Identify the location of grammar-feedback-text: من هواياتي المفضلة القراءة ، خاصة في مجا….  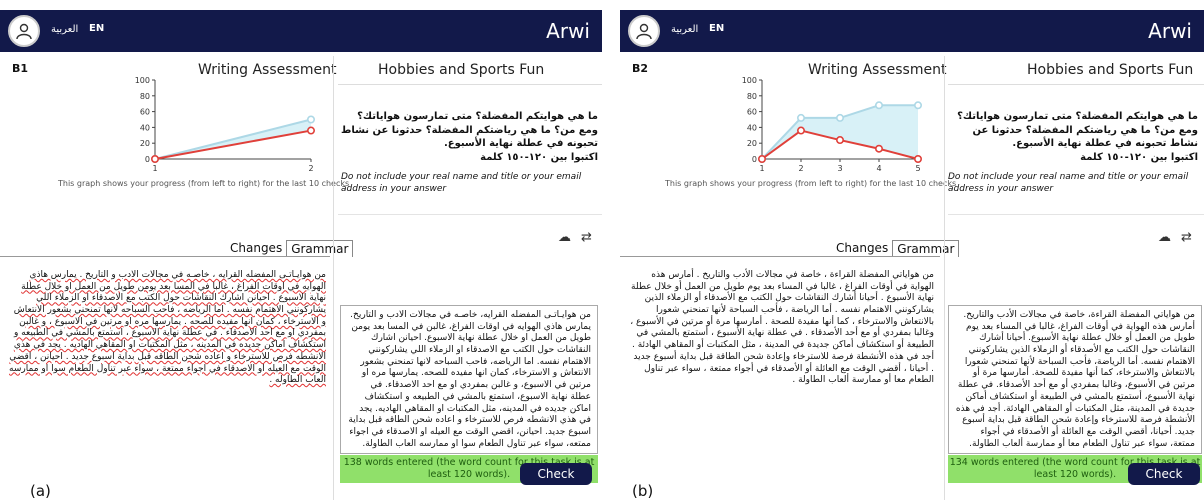
(782, 328).